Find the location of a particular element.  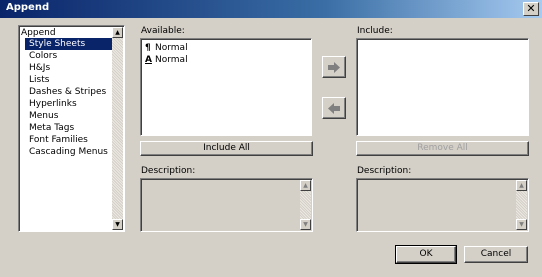

left-arrow-icon is located at coordinates (334, 108).